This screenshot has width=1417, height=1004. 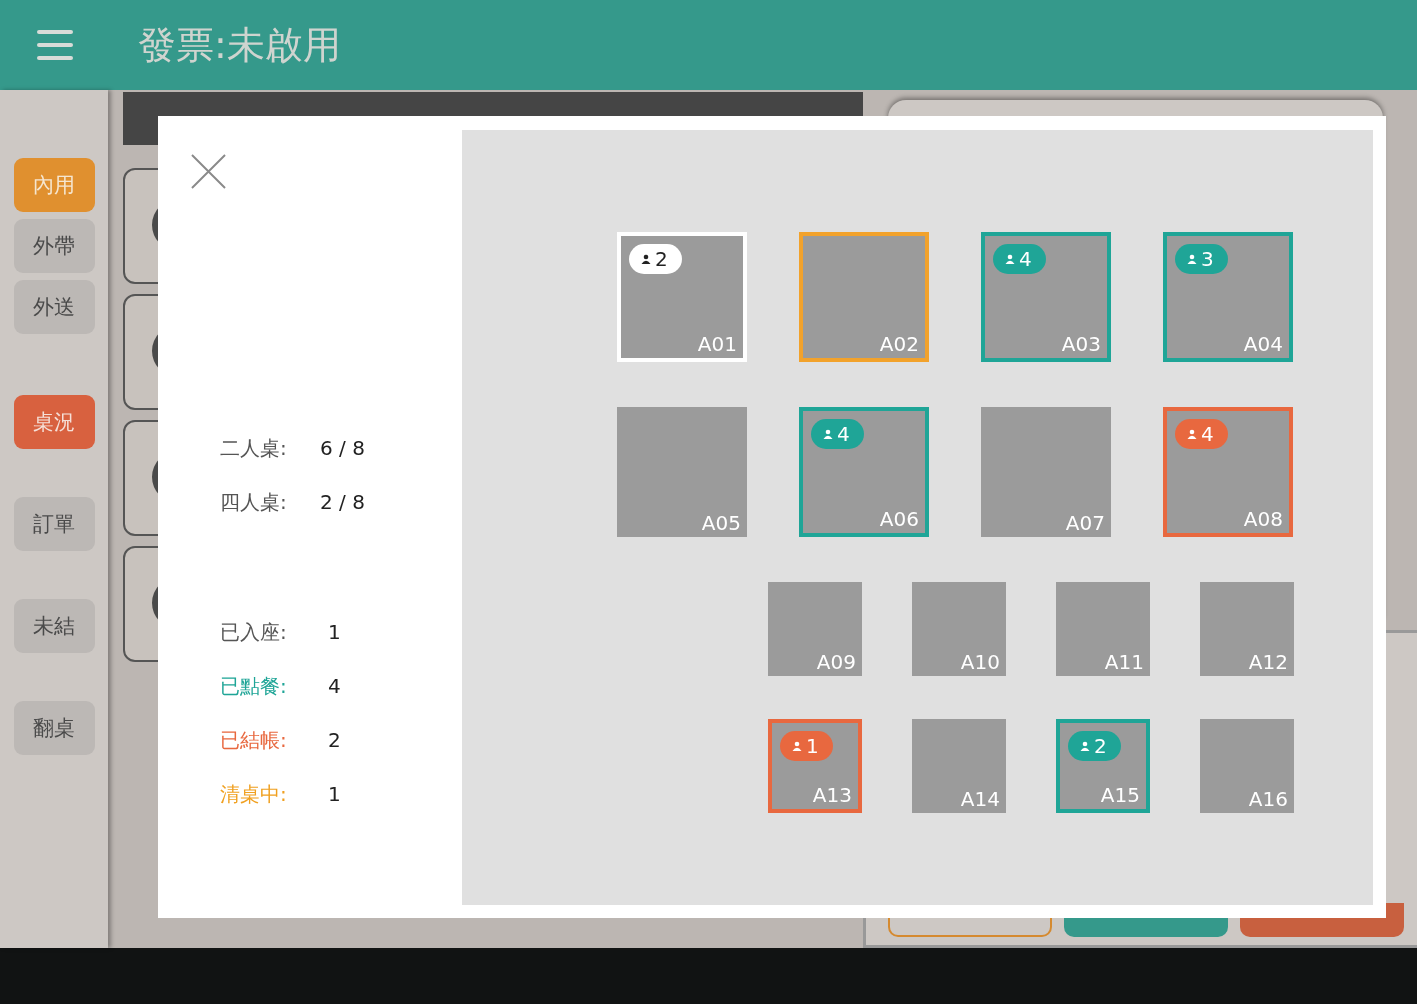 I want to click on table-tile: A14, so click(x=959, y=766).